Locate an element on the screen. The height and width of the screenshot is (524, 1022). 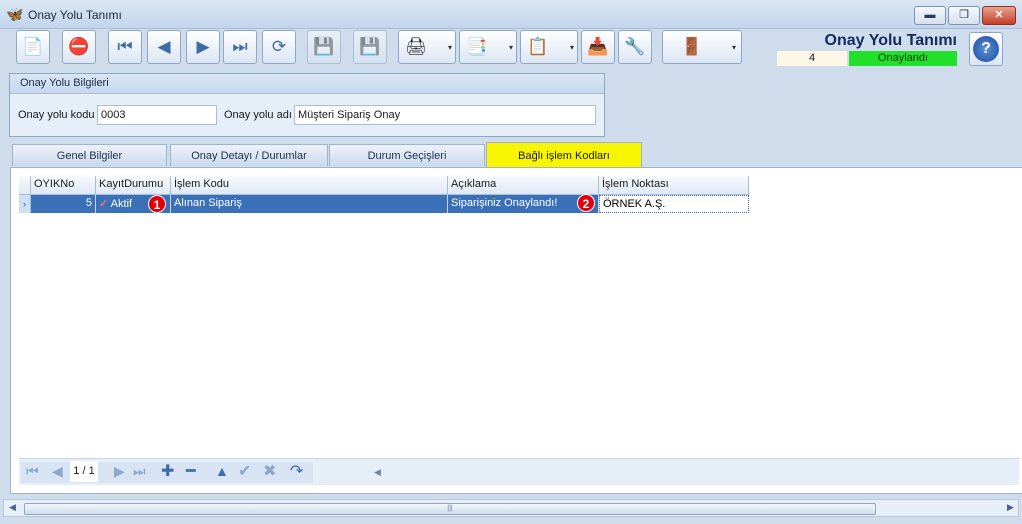
grid-navigator: ⏮ ◀ 1 / 1 ▶ ⏭ ✚ ━ ▲ ✔ ✖ ↷ ◀ is located at coordinates (519, 471).